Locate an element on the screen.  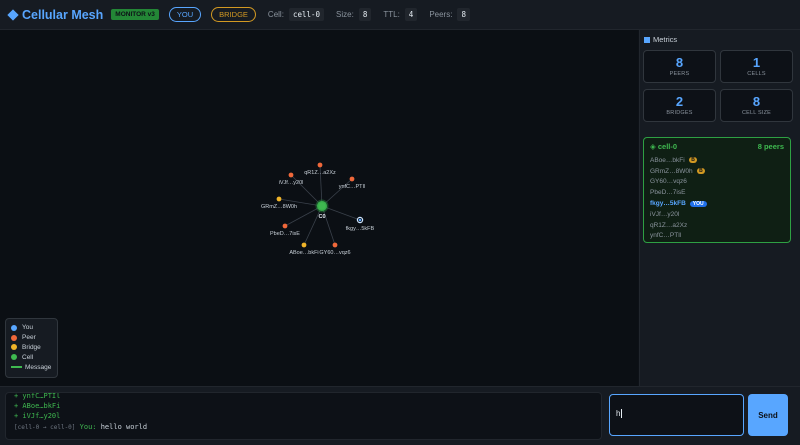
cell-peer-row: ABoe…bkFi B is located at coordinates (717, 160).